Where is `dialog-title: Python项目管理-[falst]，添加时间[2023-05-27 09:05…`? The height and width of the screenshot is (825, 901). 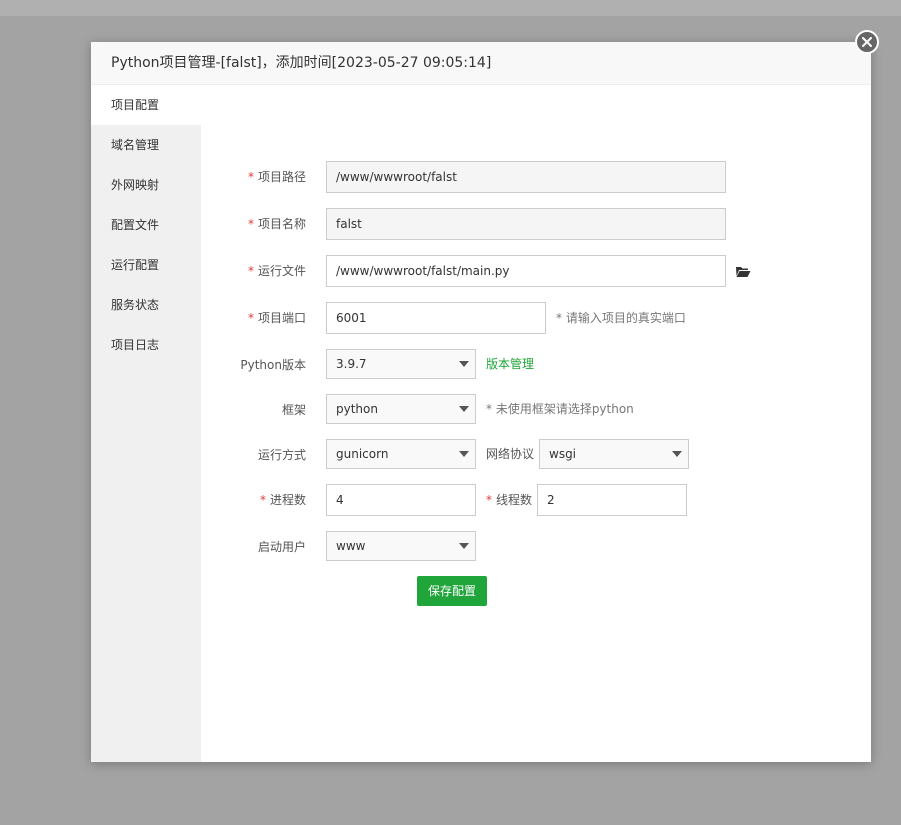 dialog-title: Python项目管理-[falst]，添加时间[2023-05-27 09:05… is located at coordinates (481, 63).